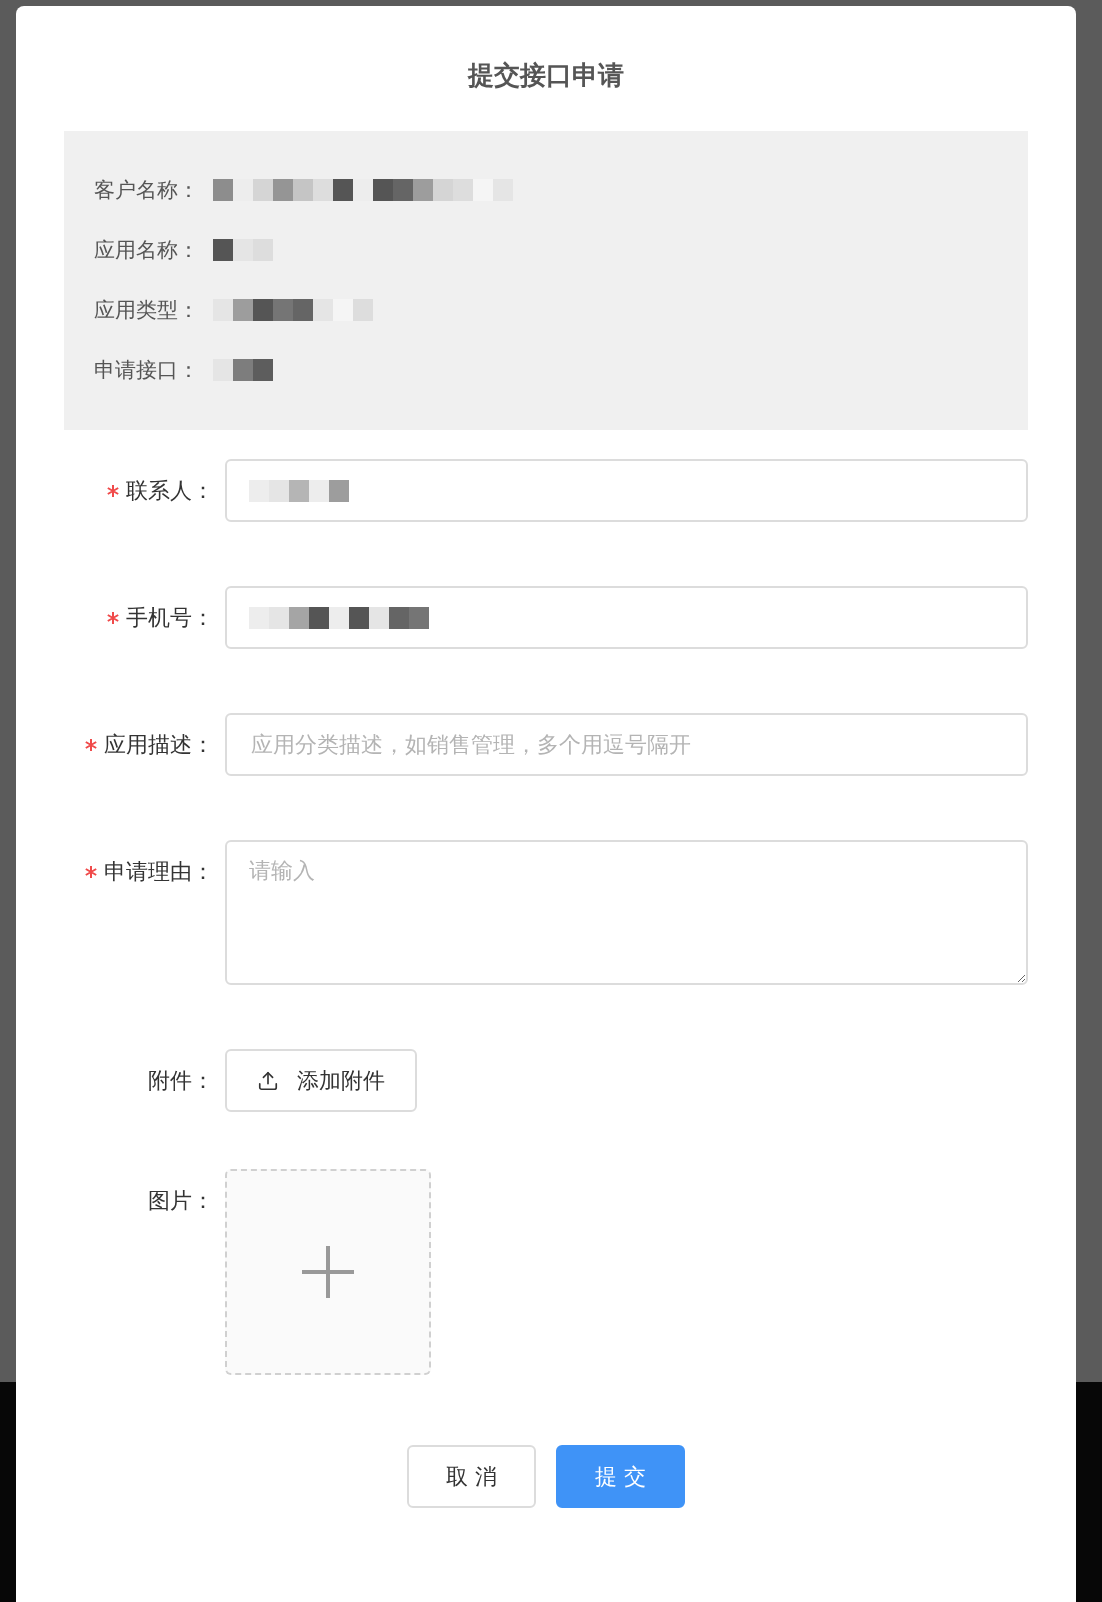 Image resolution: width=1102 pixels, height=1602 pixels. What do you see at coordinates (170, 617) in the screenshot?
I see `field-label: 手机号：` at bounding box center [170, 617].